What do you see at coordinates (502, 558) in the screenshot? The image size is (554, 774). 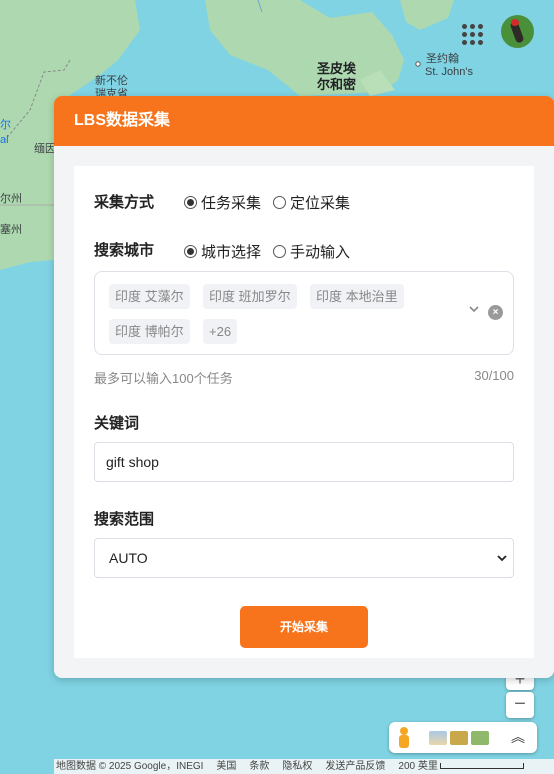 I see `select-caret-icon` at bounding box center [502, 558].